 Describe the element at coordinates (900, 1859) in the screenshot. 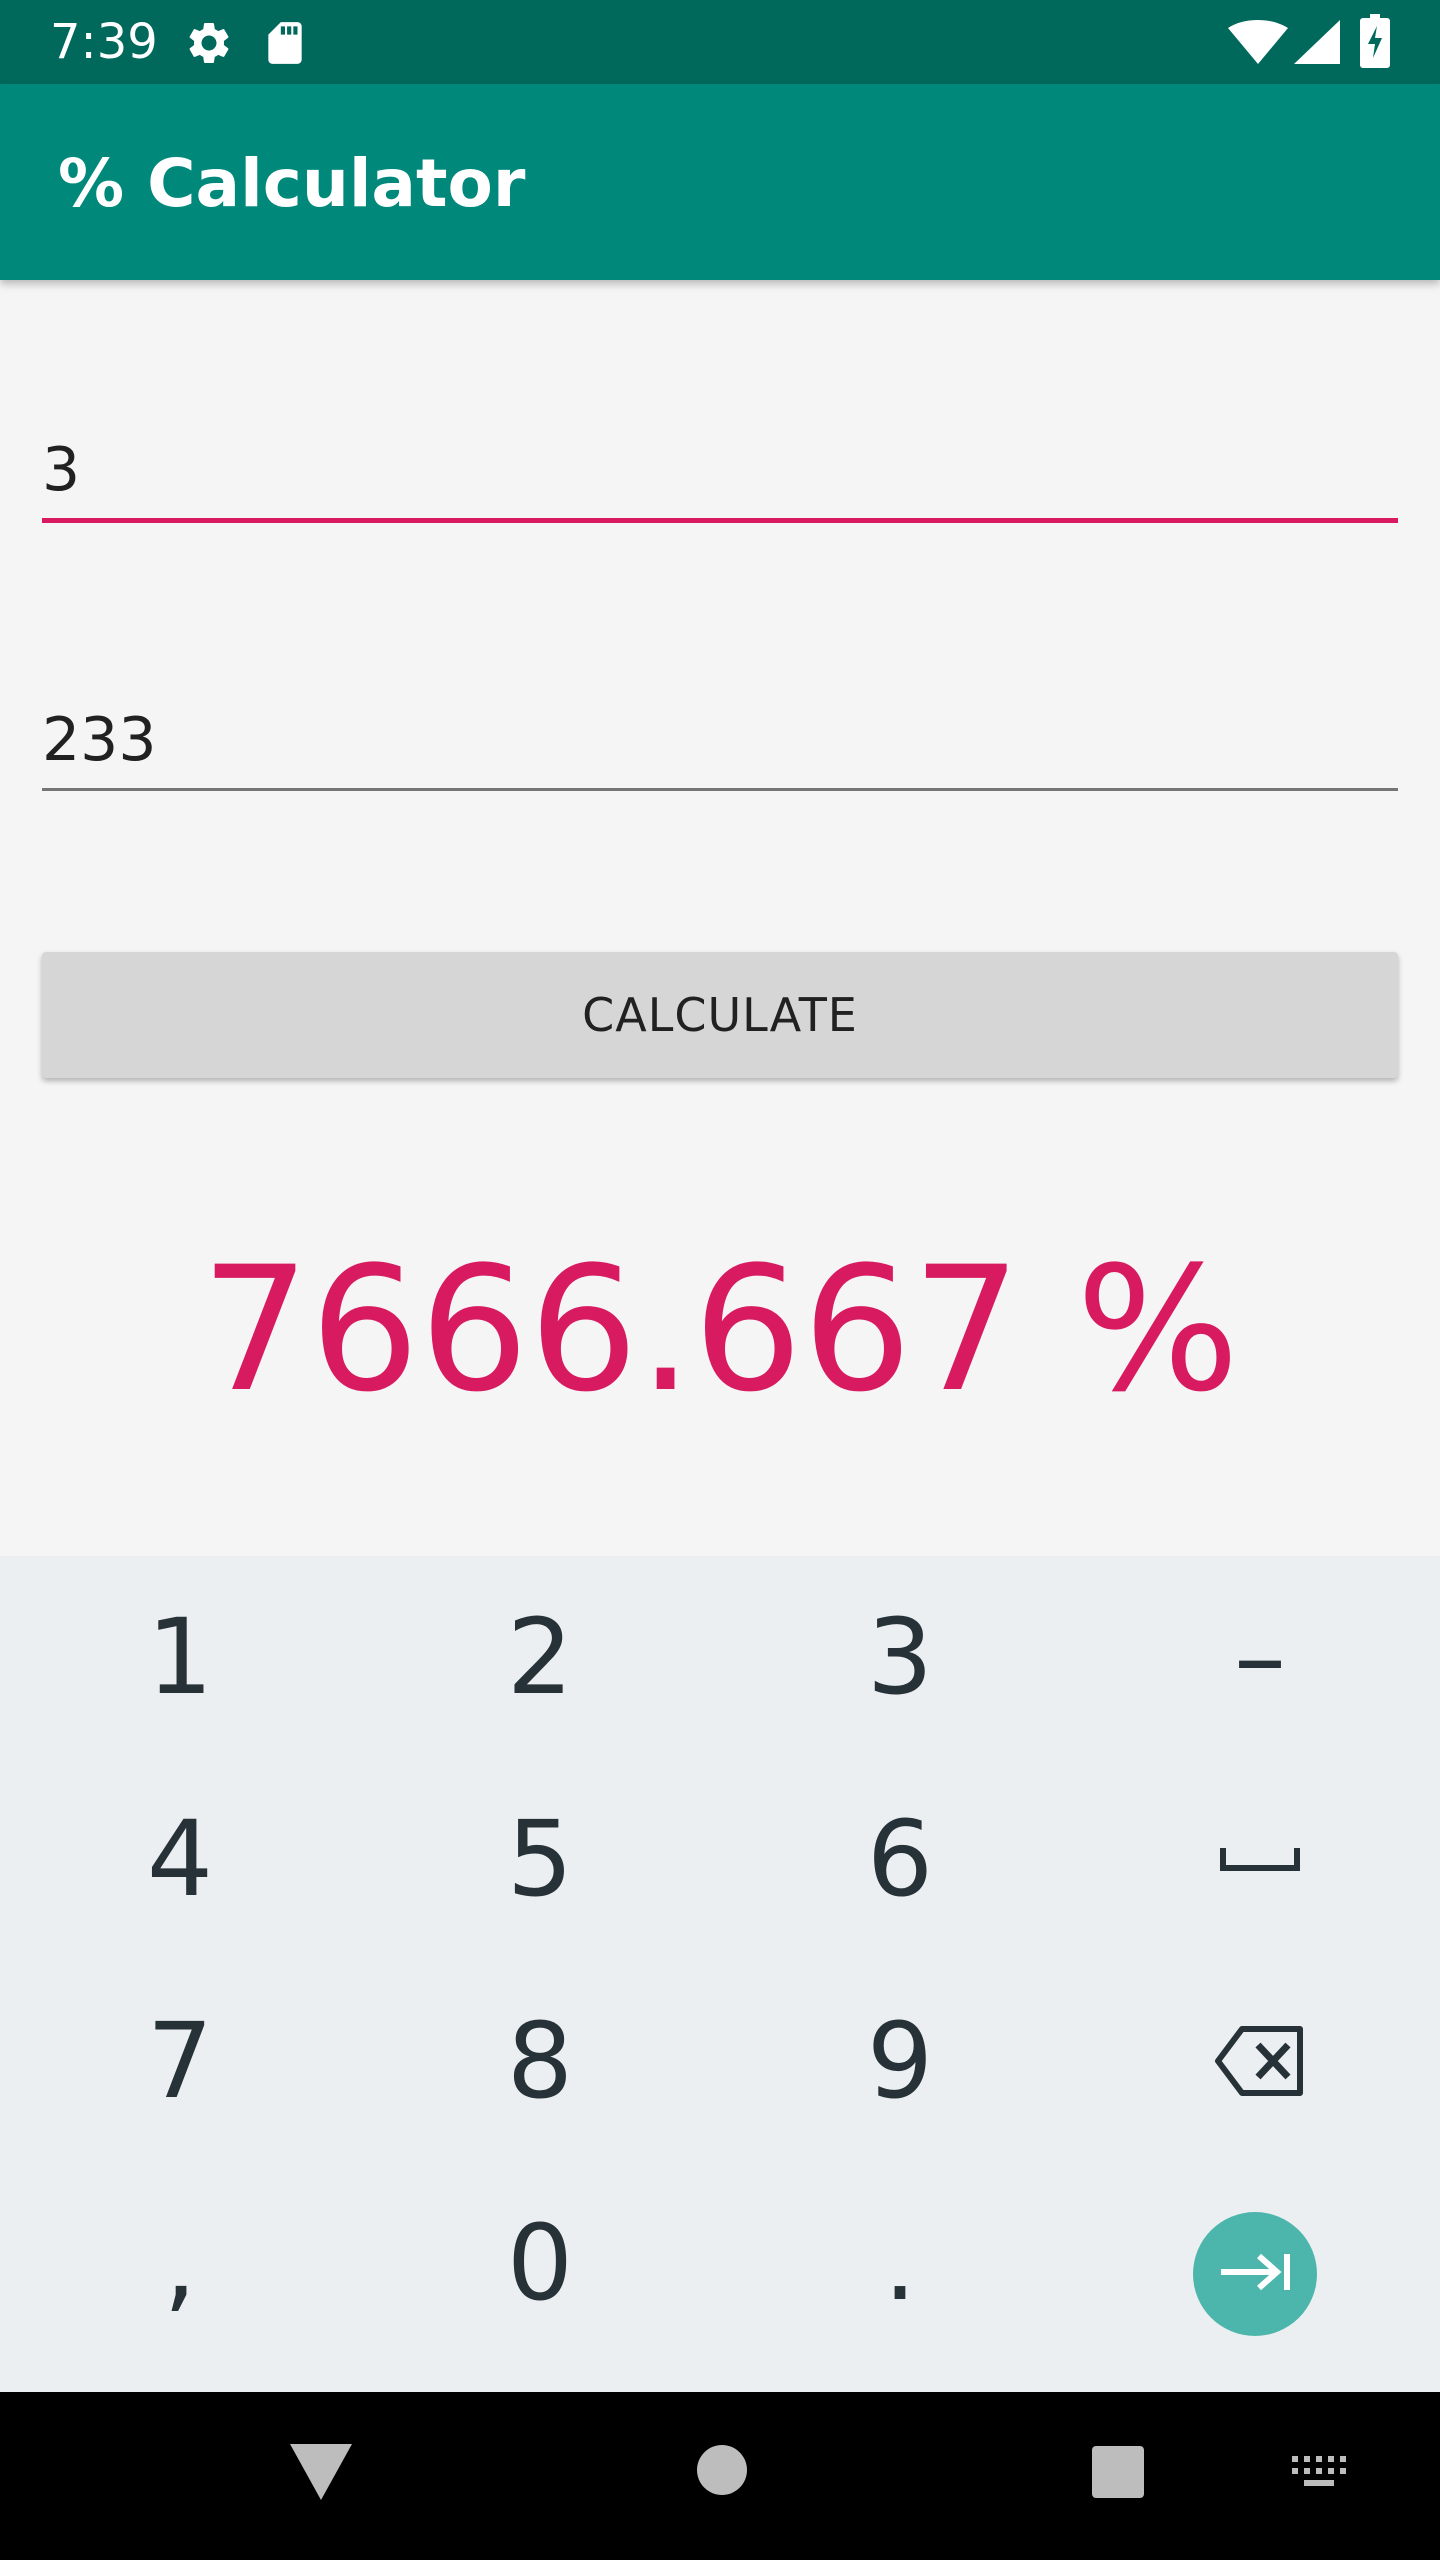

I see `key-6: 6` at that location.